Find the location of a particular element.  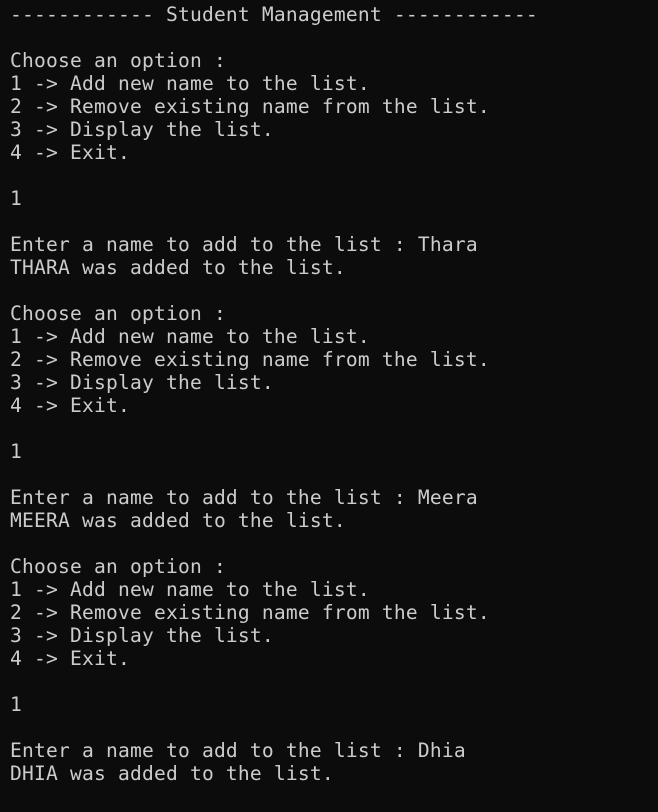

terminal-line-name-prompt: Enter a name to add to the list : Meera is located at coordinates (244, 497).